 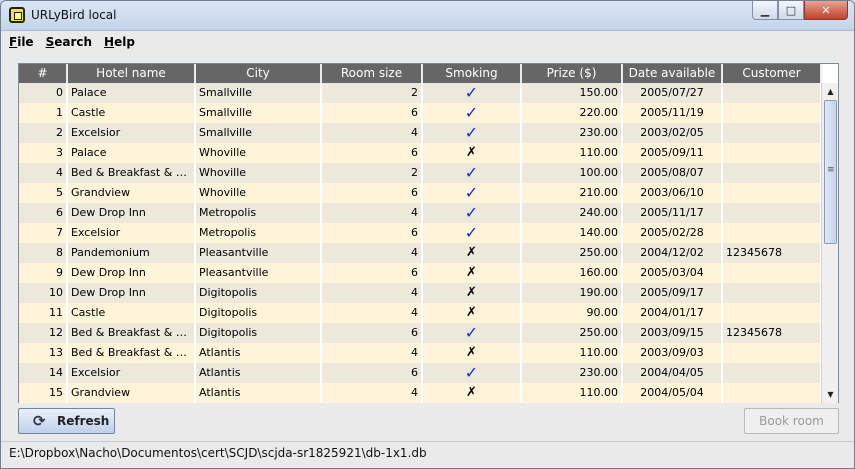 What do you see at coordinates (673, 353) in the screenshot?
I see `date-available-cell: 2003/09/03` at bounding box center [673, 353].